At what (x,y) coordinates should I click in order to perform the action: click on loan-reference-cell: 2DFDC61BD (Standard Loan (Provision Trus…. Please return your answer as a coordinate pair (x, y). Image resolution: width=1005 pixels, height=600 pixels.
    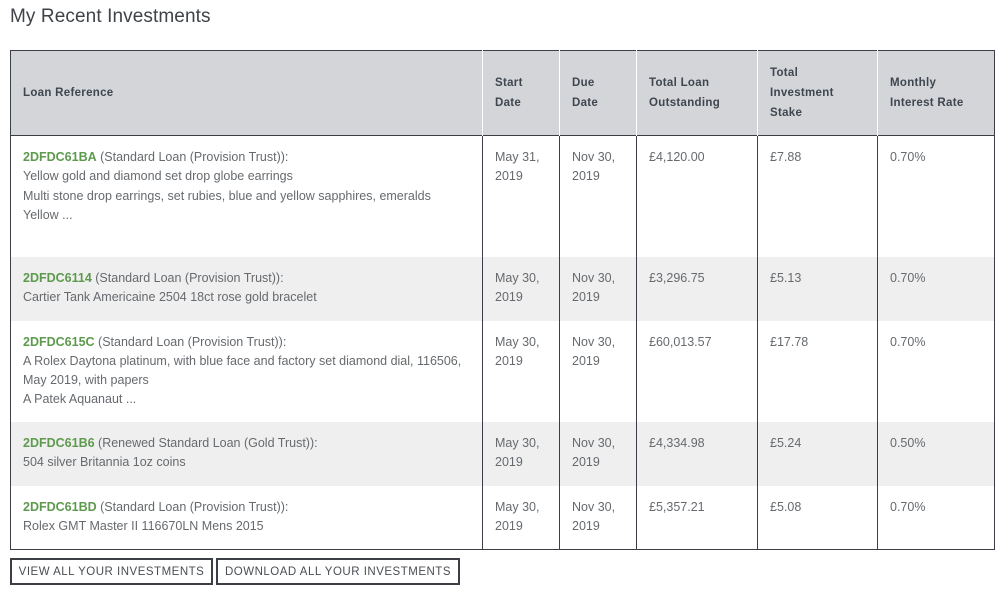
    Looking at the image, I should click on (247, 518).